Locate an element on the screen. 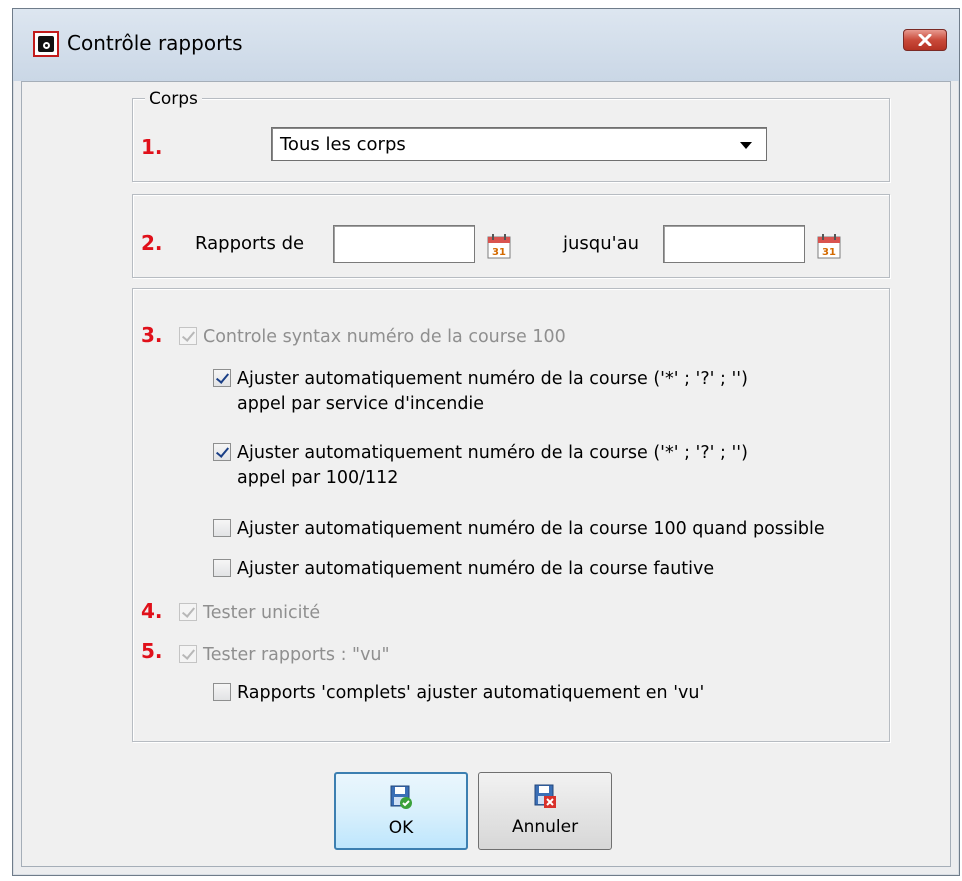 The width and height of the screenshot is (962, 881). syntax-label: Controle syntax numéro de la course 100 is located at coordinates (384, 337).